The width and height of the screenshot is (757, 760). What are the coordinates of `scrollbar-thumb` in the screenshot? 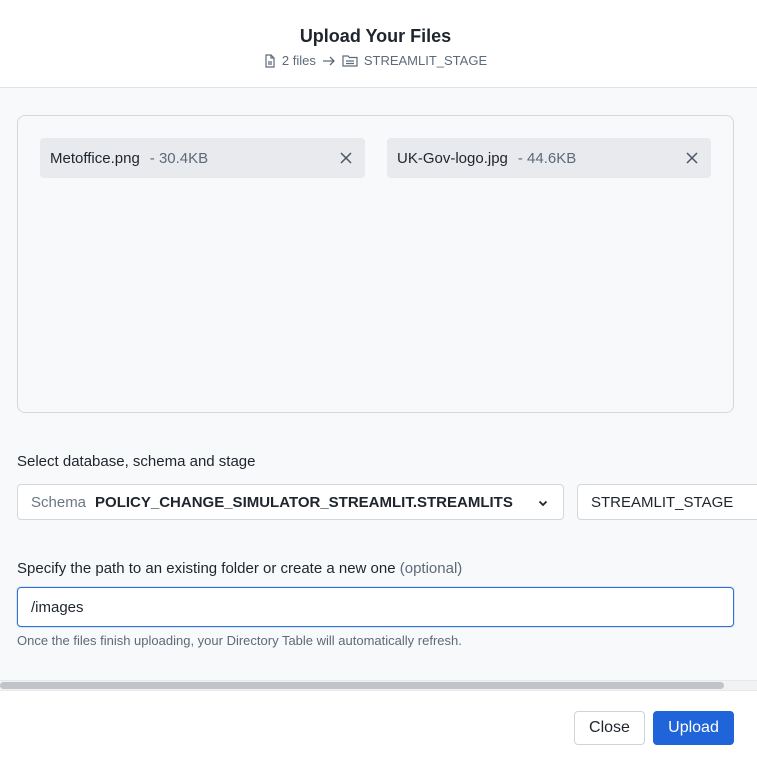 It's located at (362, 685).